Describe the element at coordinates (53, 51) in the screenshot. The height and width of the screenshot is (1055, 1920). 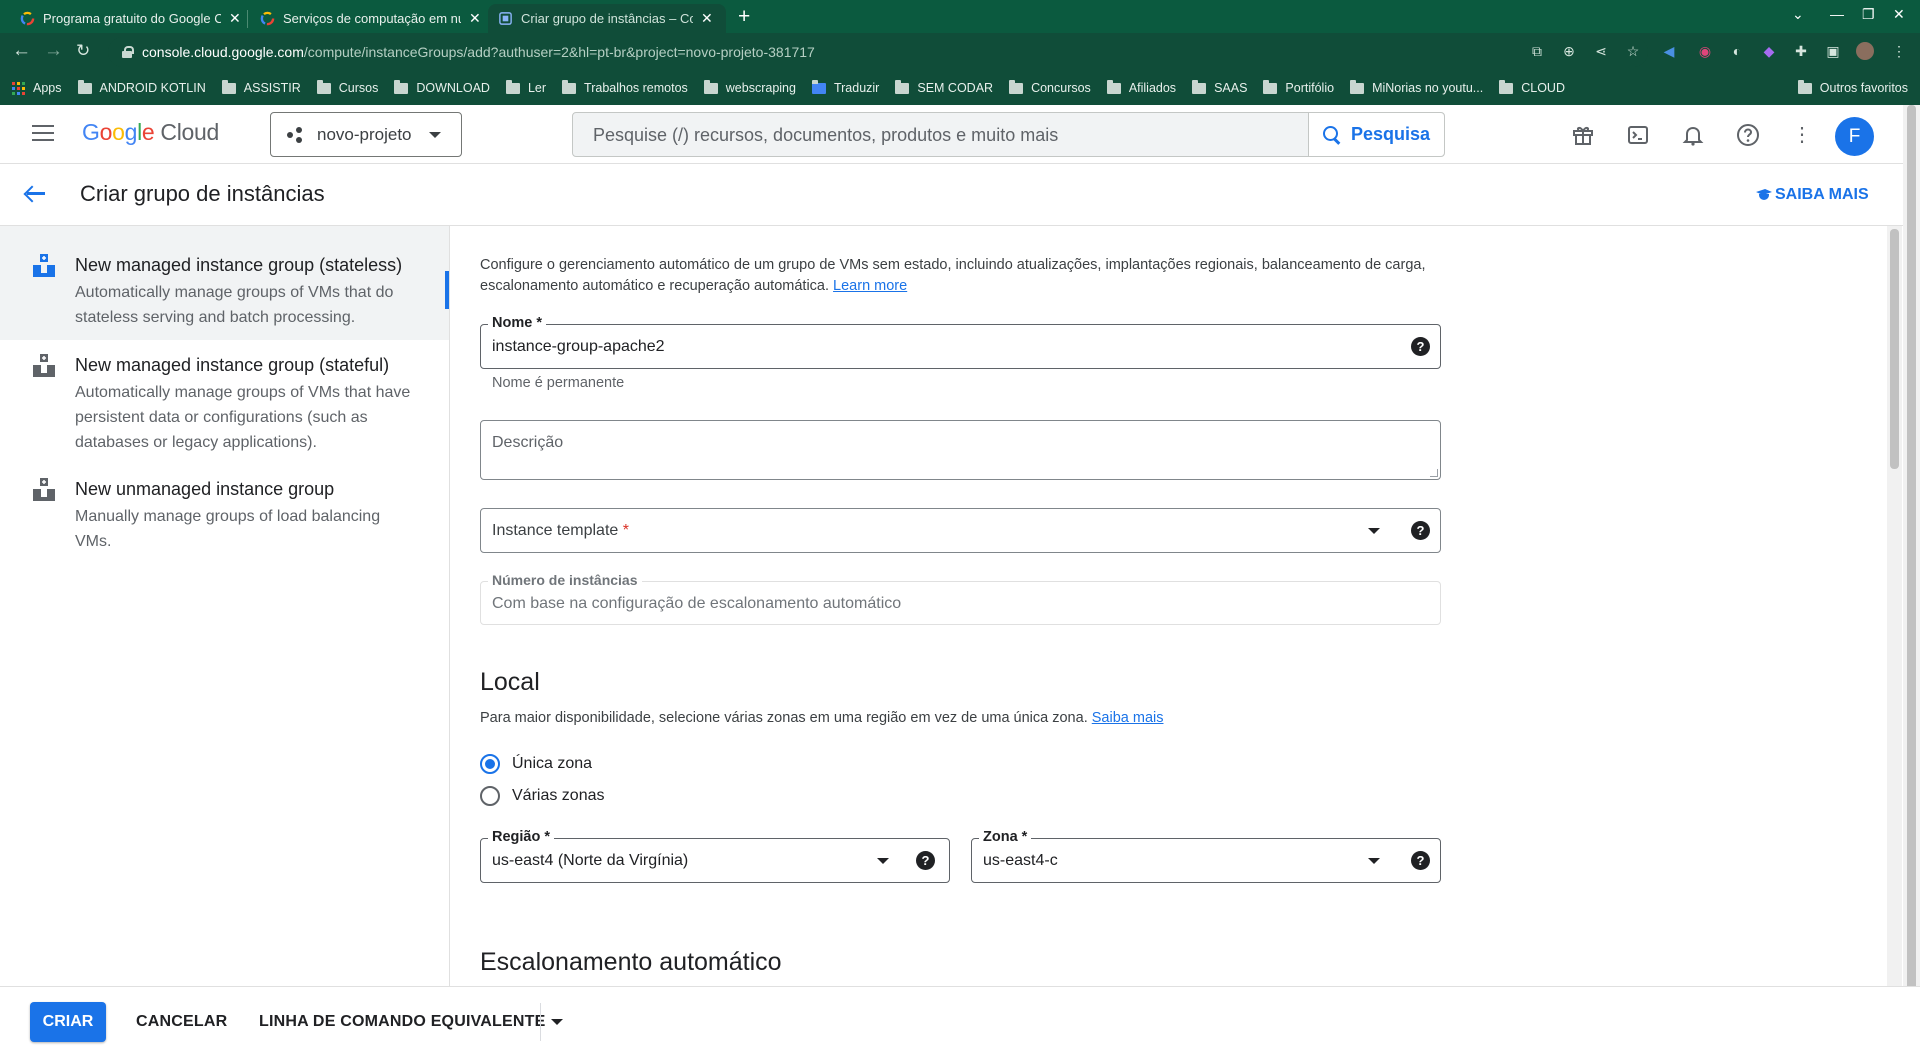
I see `forward-nav-icon: →` at that location.